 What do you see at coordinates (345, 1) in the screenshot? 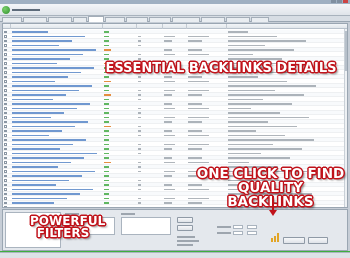
I see `close-button` at bounding box center [345, 1].